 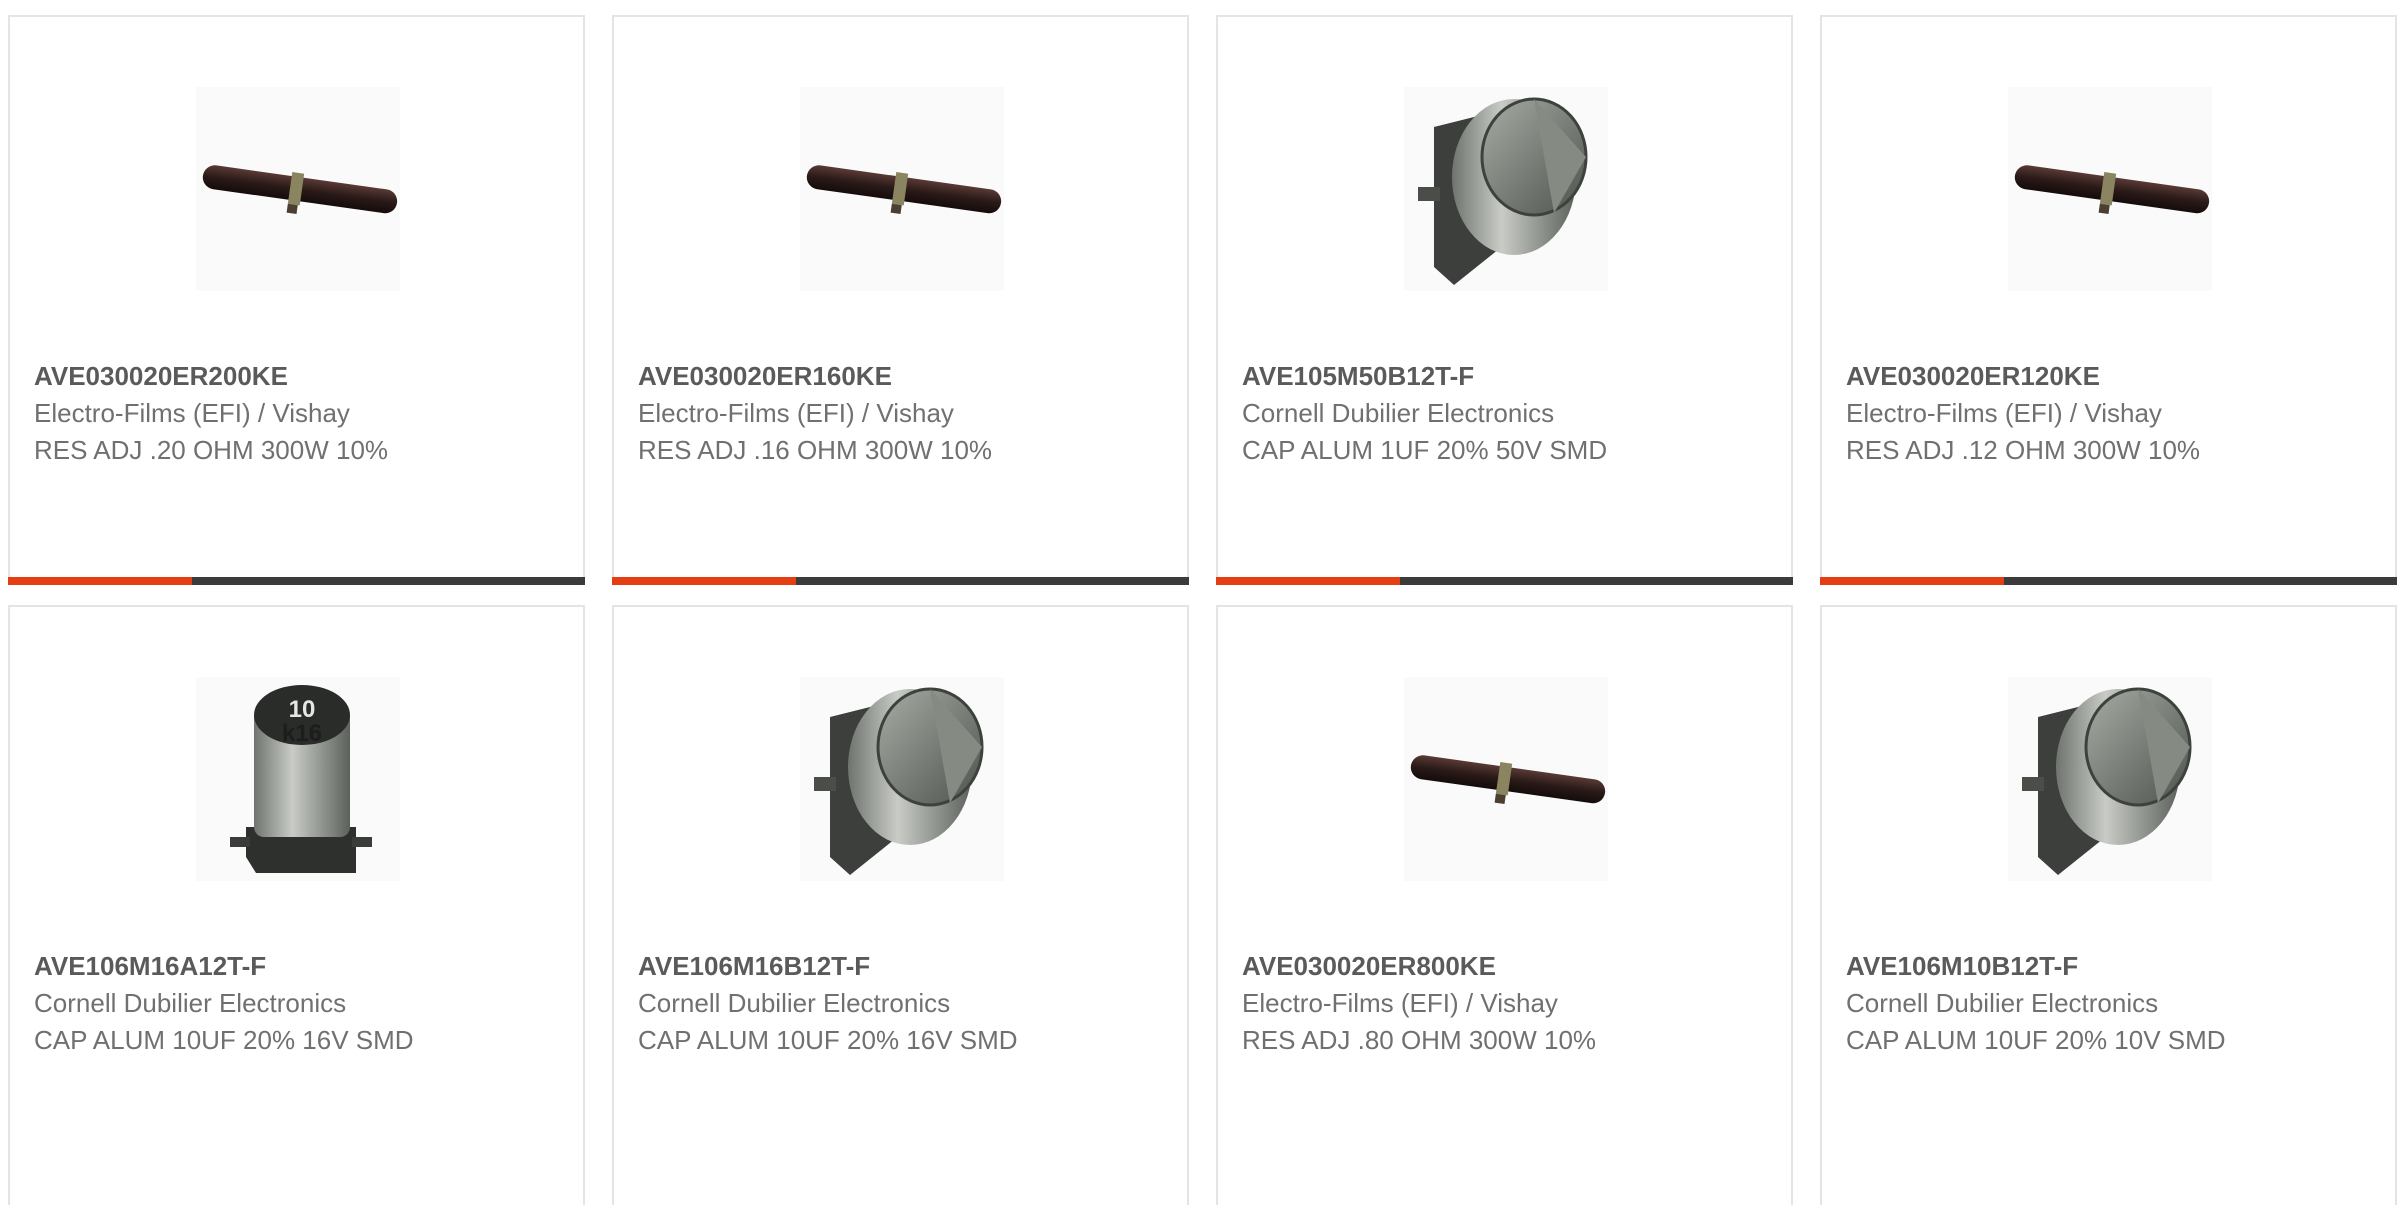 What do you see at coordinates (1506, 376) in the screenshot?
I see `part-number: AVE105M50B12T-F` at bounding box center [1506, 376].